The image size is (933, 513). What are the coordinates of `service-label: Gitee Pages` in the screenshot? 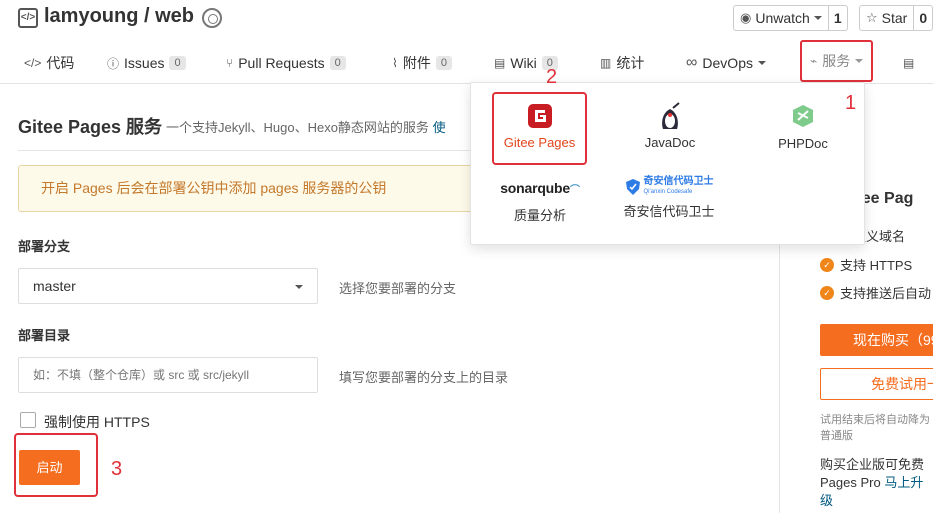 It's located at (539, 142).